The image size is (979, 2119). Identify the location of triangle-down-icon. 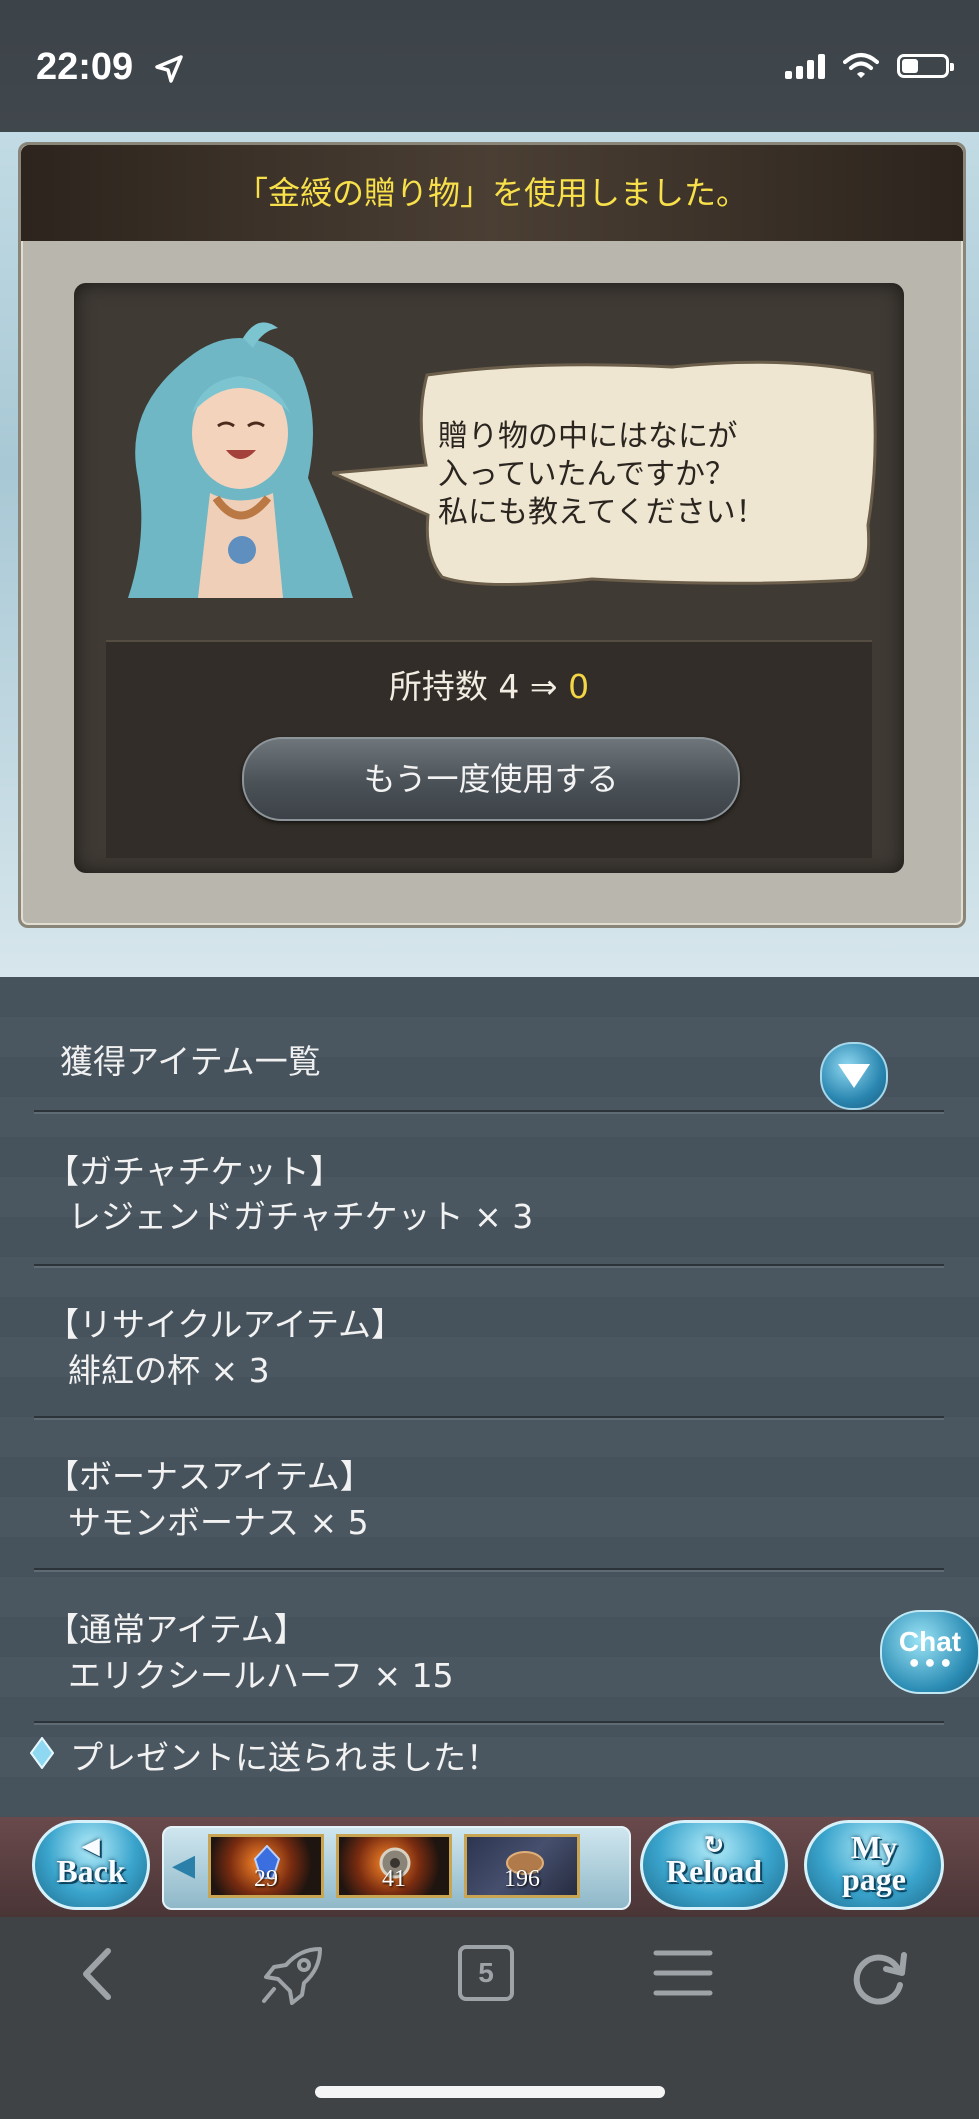
(854, 1076).